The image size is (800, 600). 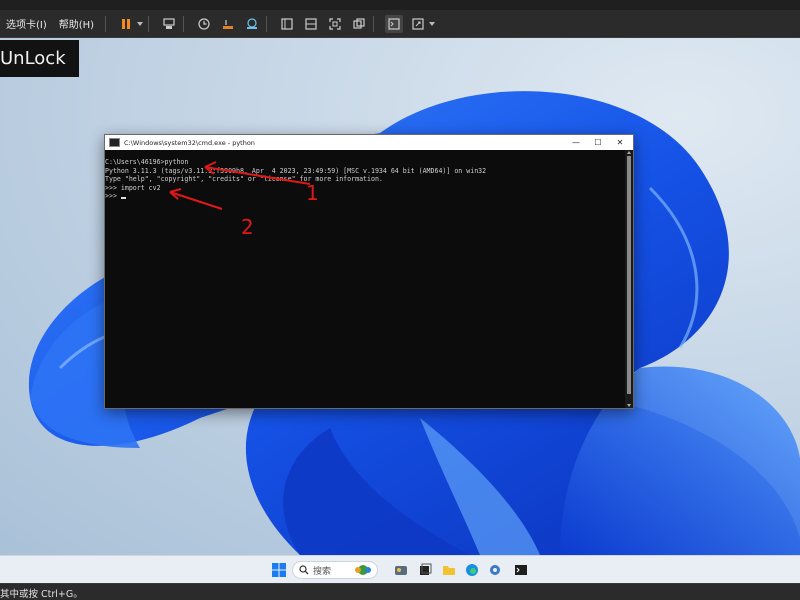 I want to click on annotation-number-2: 2, so click(x=247, y=227).